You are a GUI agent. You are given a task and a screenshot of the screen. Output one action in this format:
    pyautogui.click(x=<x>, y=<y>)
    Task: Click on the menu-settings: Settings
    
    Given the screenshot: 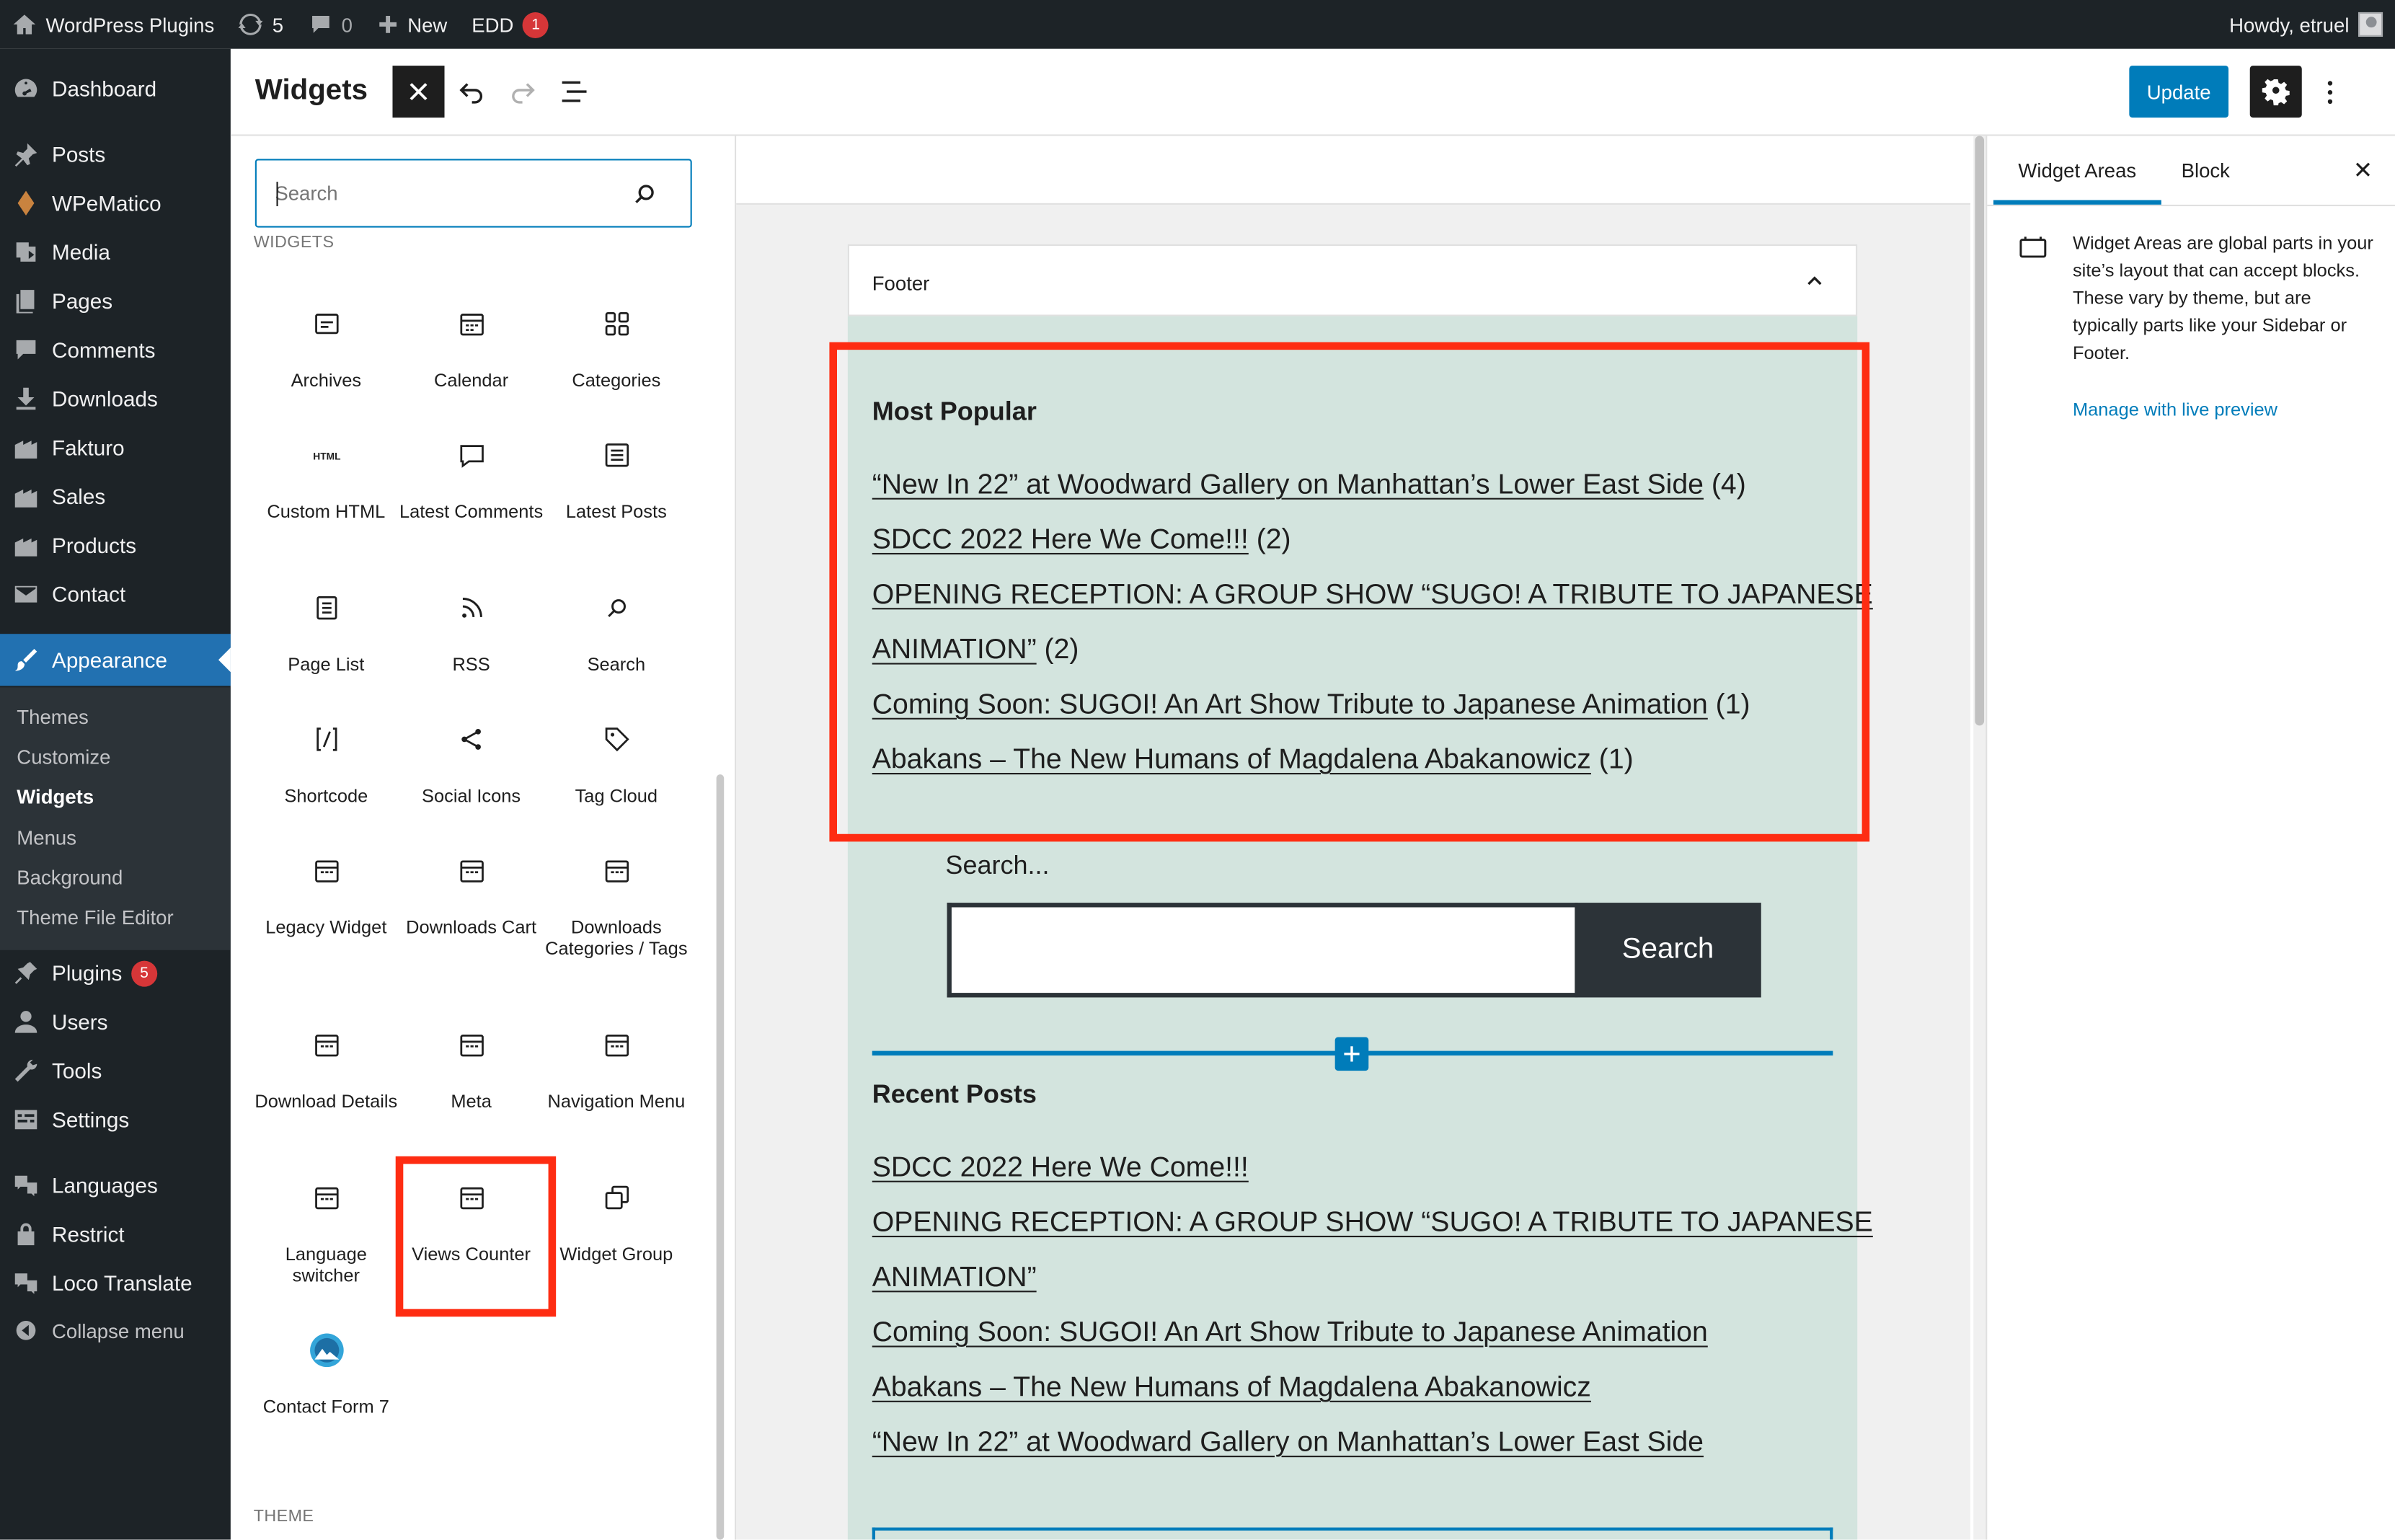 What is the action you would take?
    pyautogui.click(x=115, y=1120)
    